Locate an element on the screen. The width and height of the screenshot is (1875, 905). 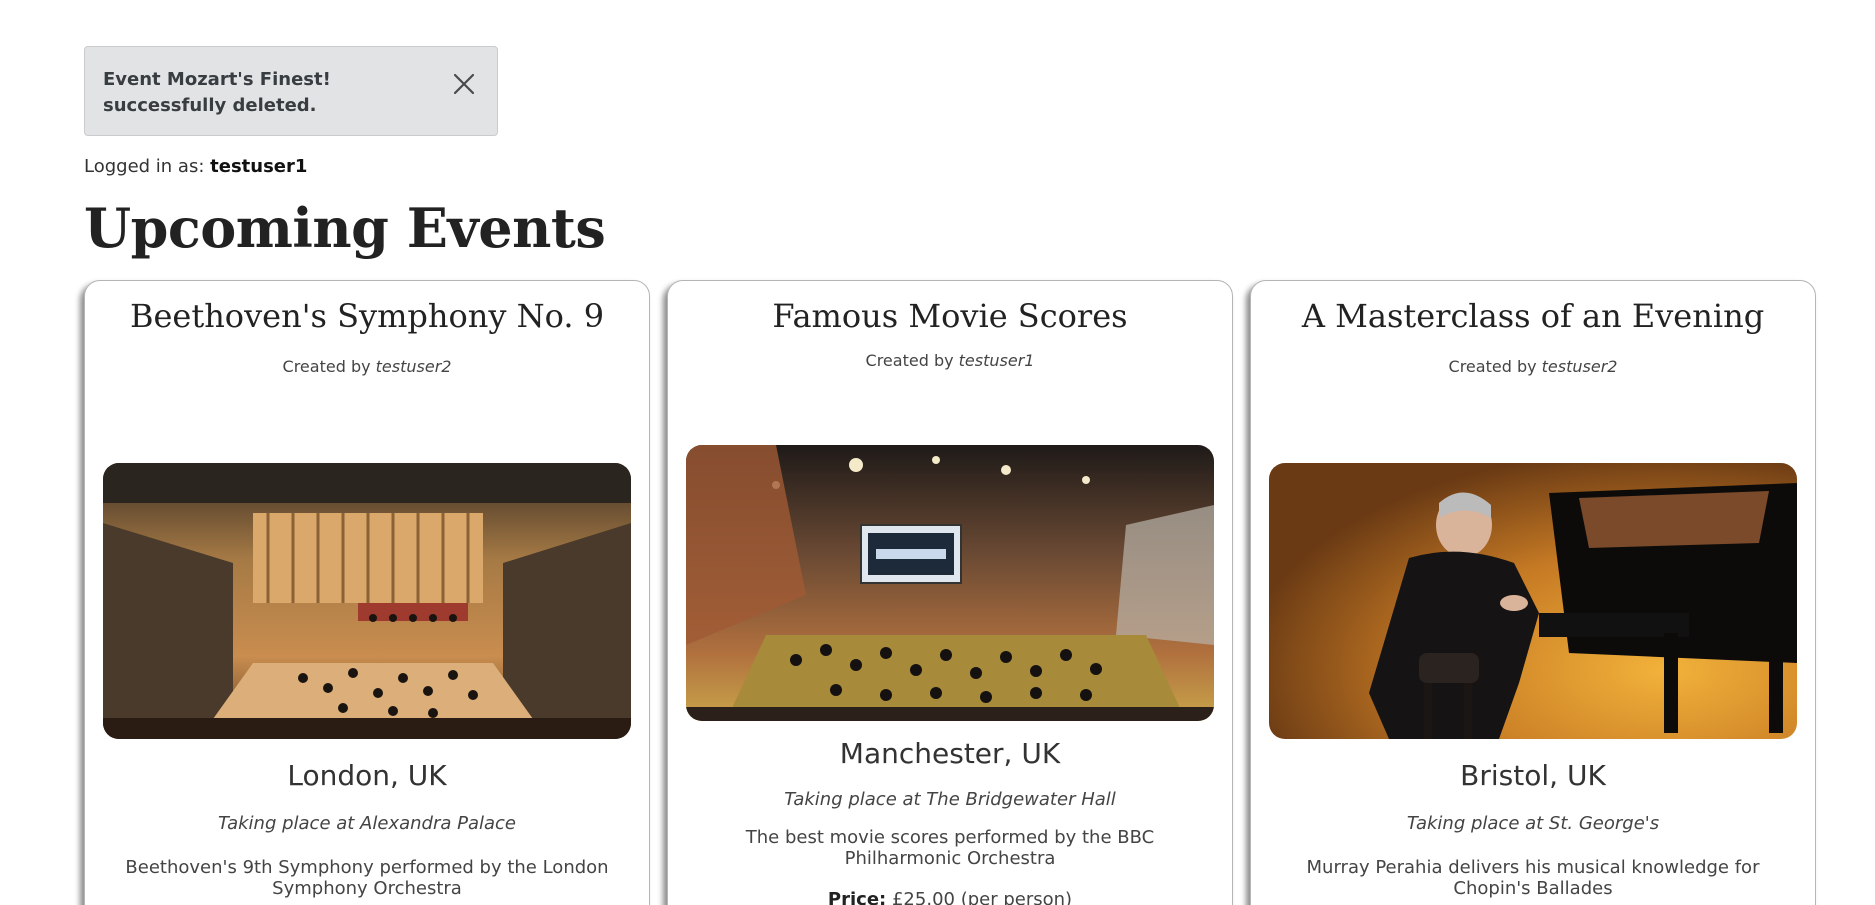
page-title: Upcoming Events is located at coordinates (345, 228).